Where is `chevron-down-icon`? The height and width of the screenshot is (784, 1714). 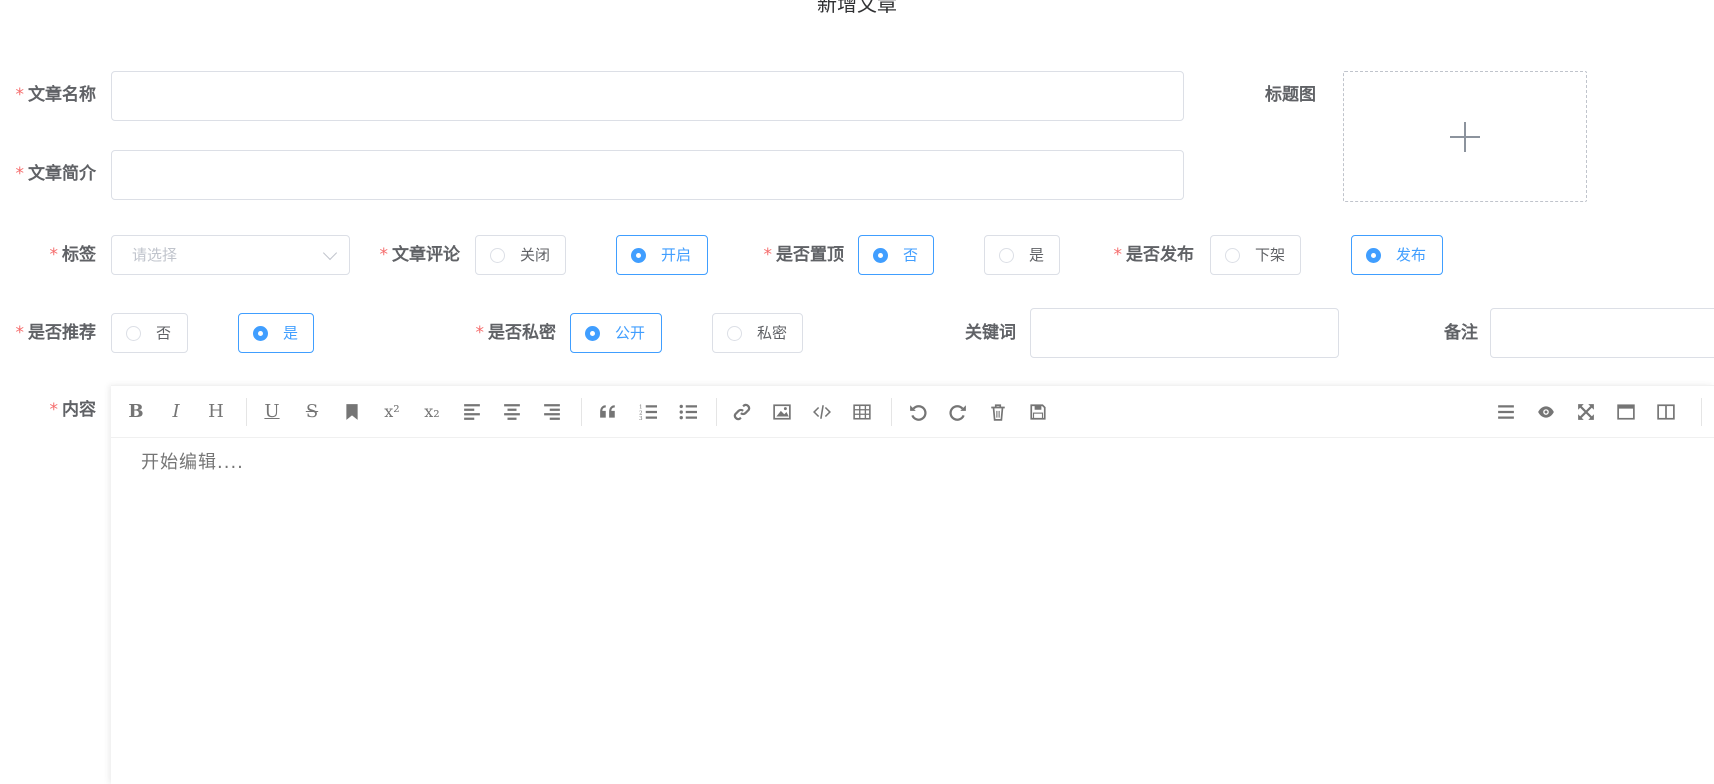 chevron-down-icon is located at coordinates (330, 253).